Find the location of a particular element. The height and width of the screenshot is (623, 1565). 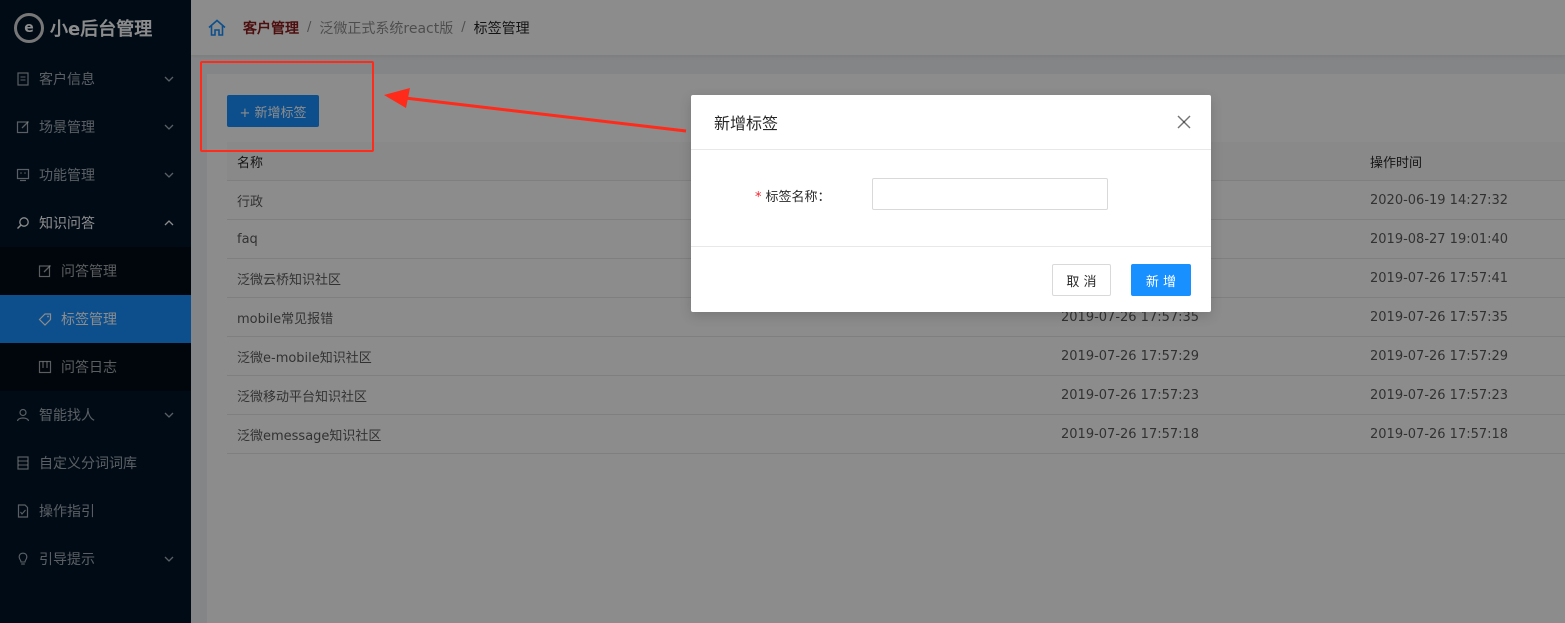

confirm-add-button: 新 增 is located at coordinates (1161, 280).